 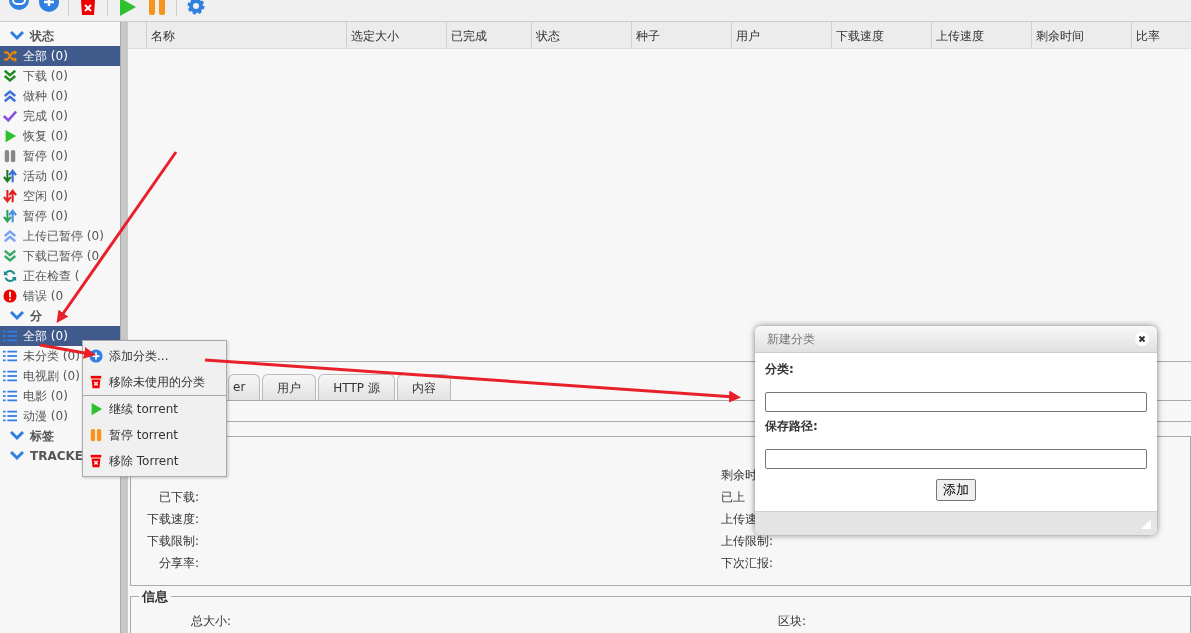 I want to click on field-label: 上传速, so click(x=739, y=519).